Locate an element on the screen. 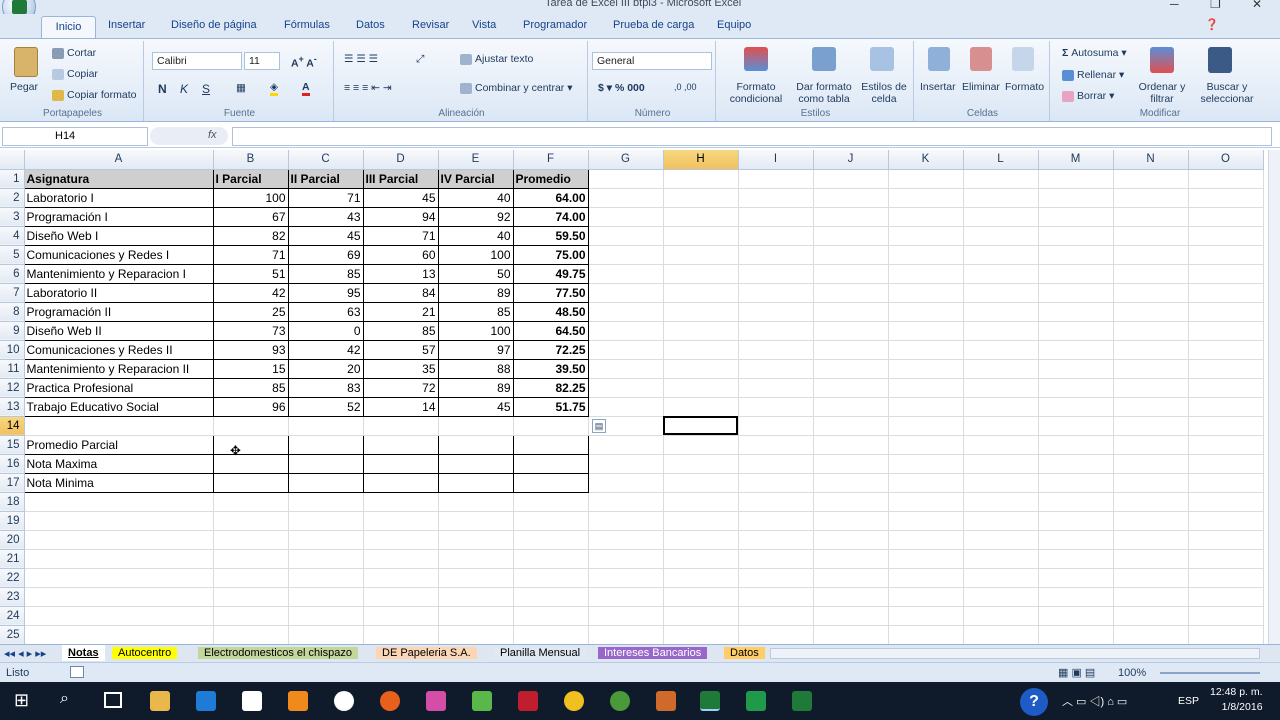 Image resolution: width=1280 pixels, height=720 pixels. cell: 49.75 is located at coordinates (550, 273).